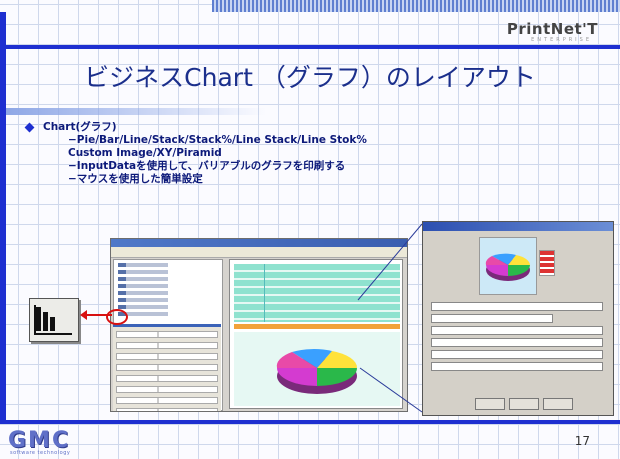 The width and height of the screenshot is (620, 459). Describe the element at coordinates (582, 441) in the screenshot. I see `page-number: 17` at that location.